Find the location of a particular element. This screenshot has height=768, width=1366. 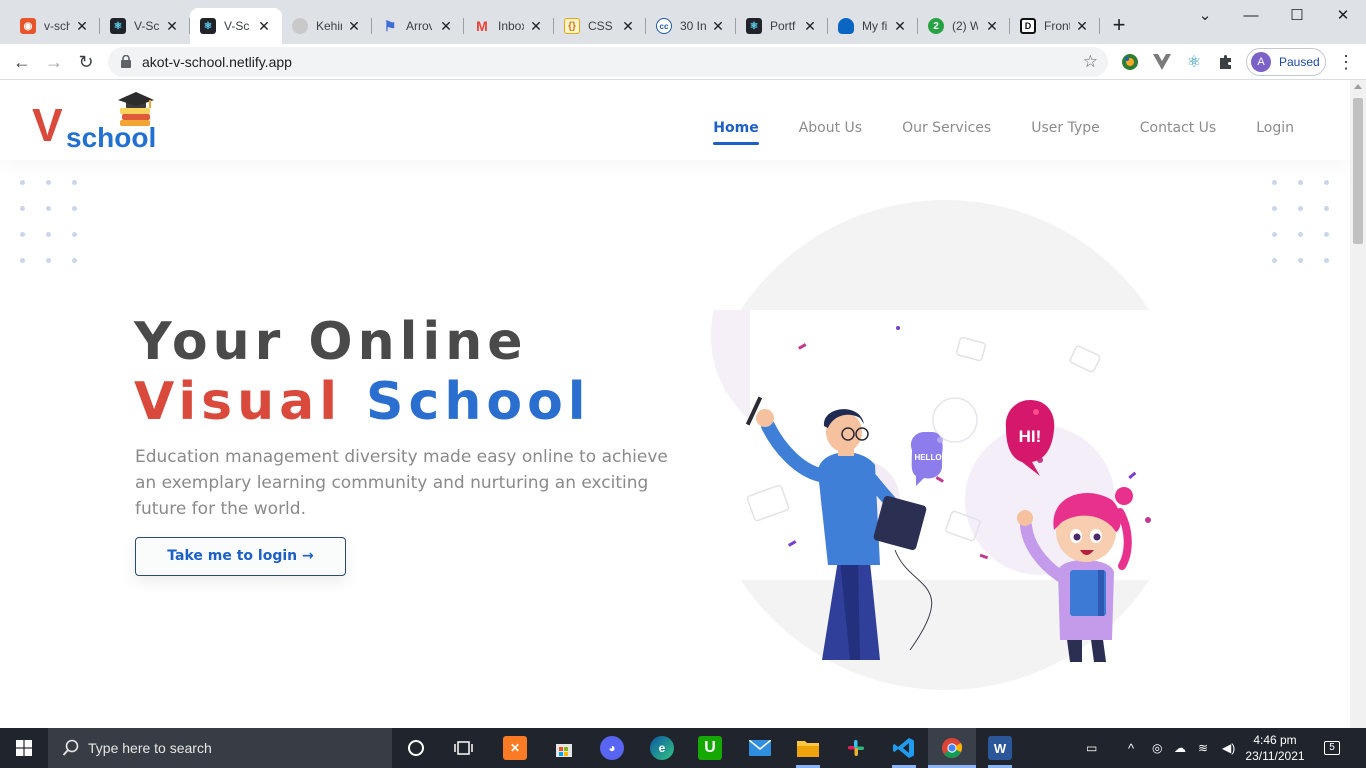

browser-tab: Kehir ✕ is located at coordinates (327, 26).